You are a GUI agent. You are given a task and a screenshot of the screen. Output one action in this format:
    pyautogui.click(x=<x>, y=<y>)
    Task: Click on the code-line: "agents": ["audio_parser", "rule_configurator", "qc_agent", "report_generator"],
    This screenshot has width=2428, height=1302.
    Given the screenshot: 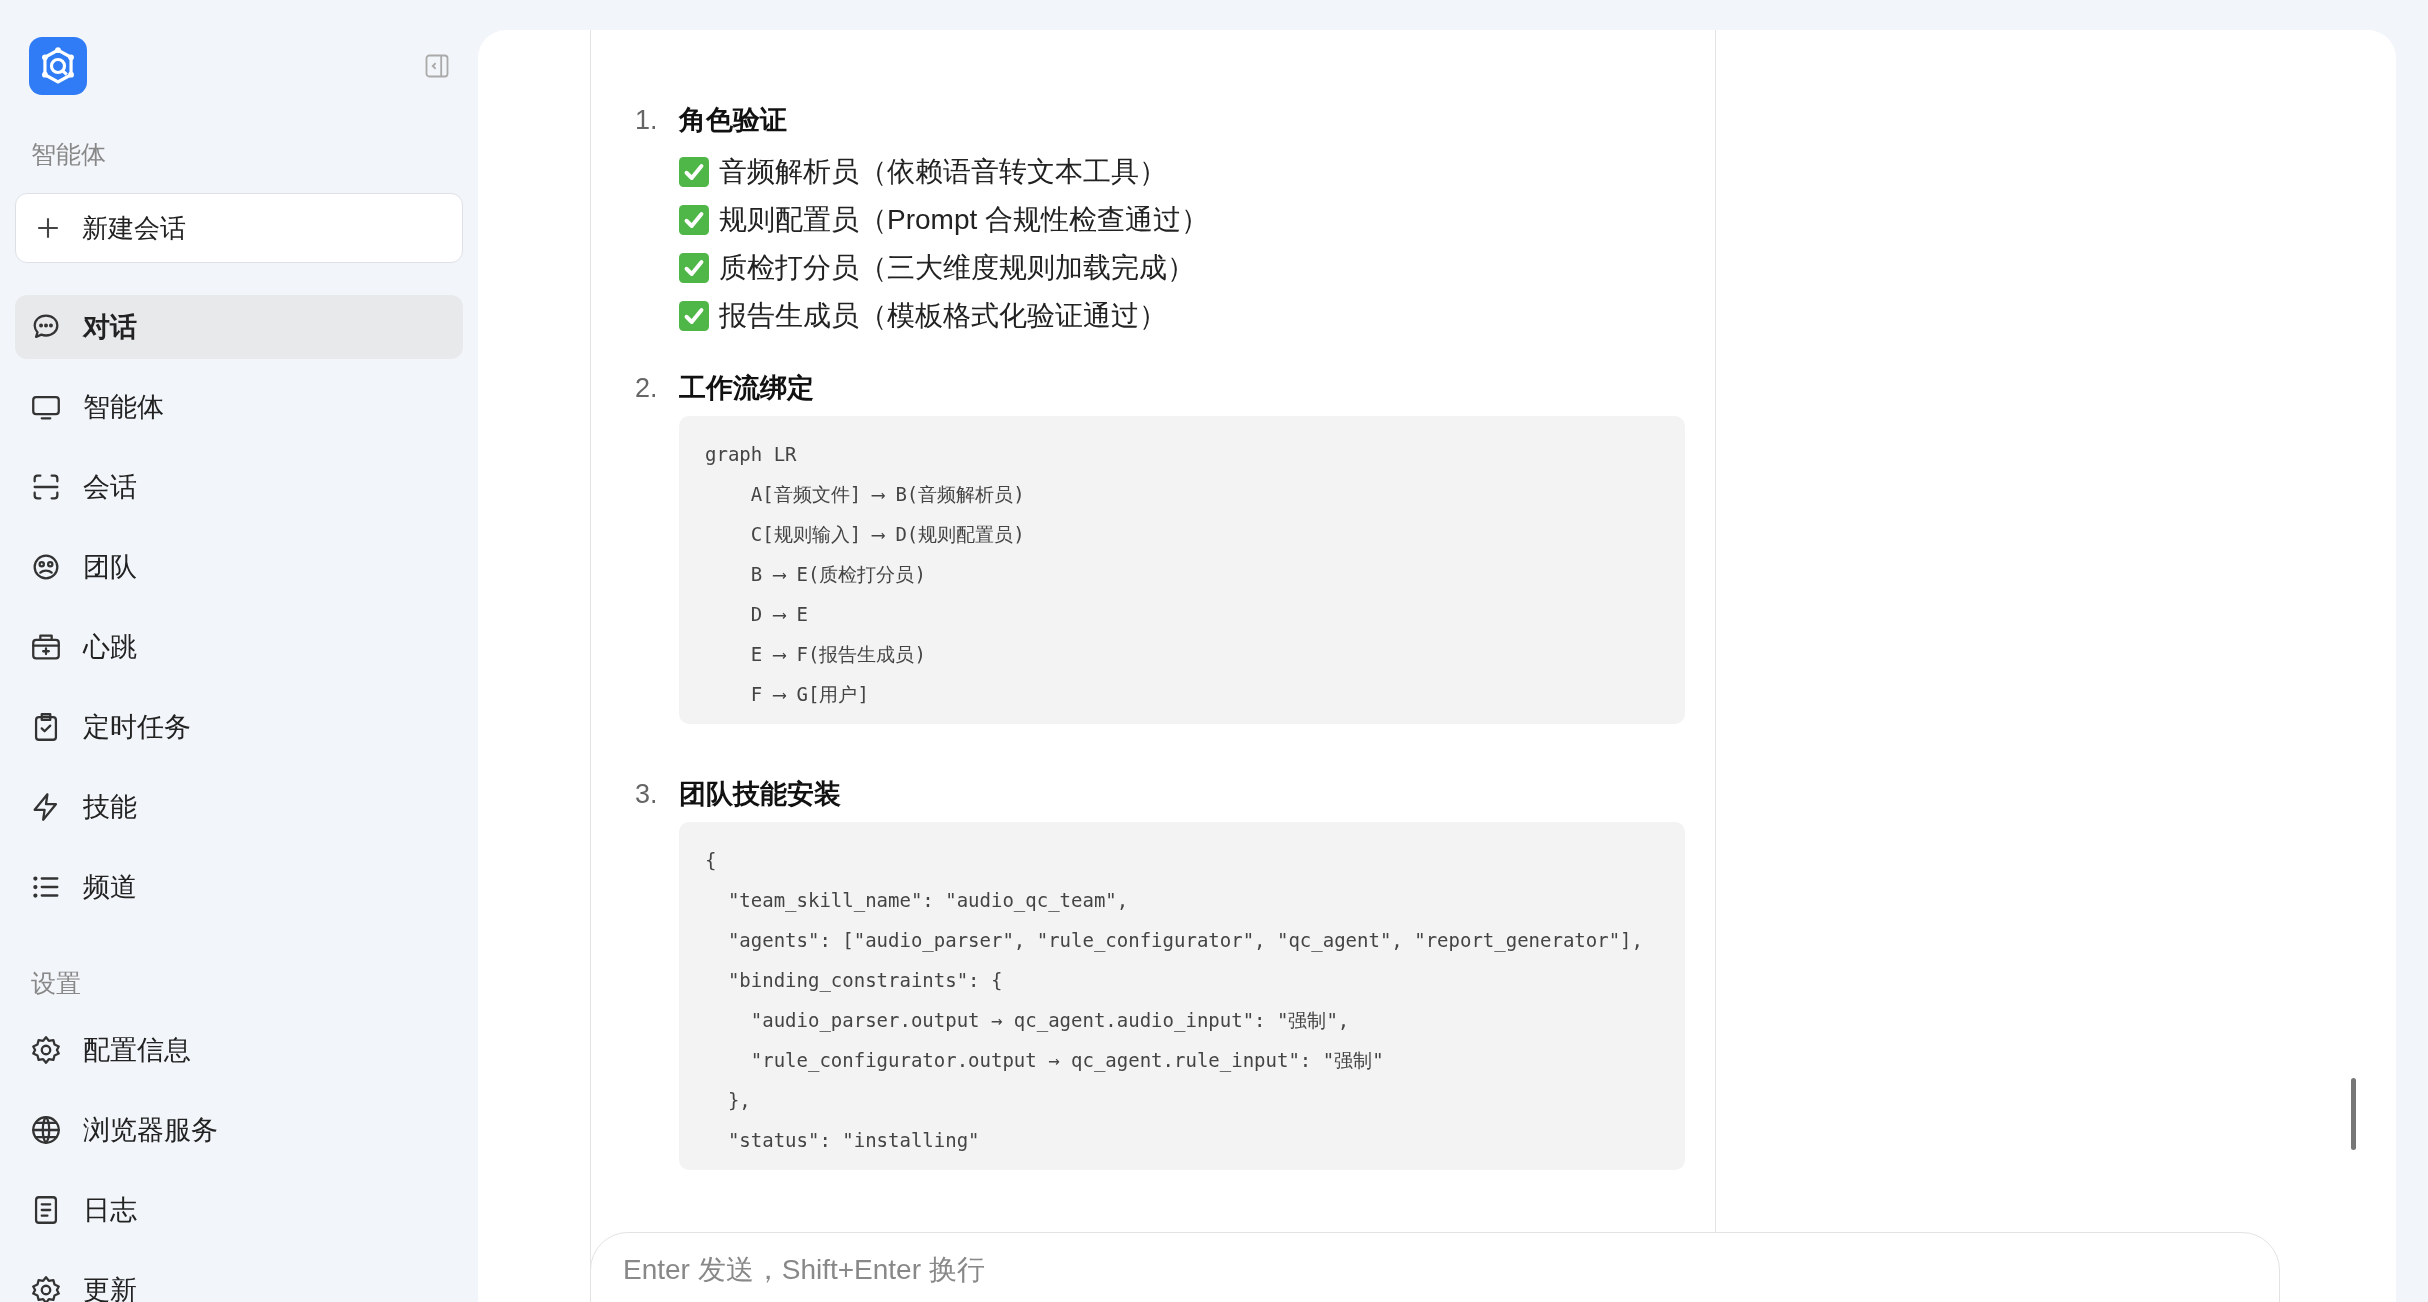 What is the action you would take?
    pyautogui.click(x=1185, y=941)
    